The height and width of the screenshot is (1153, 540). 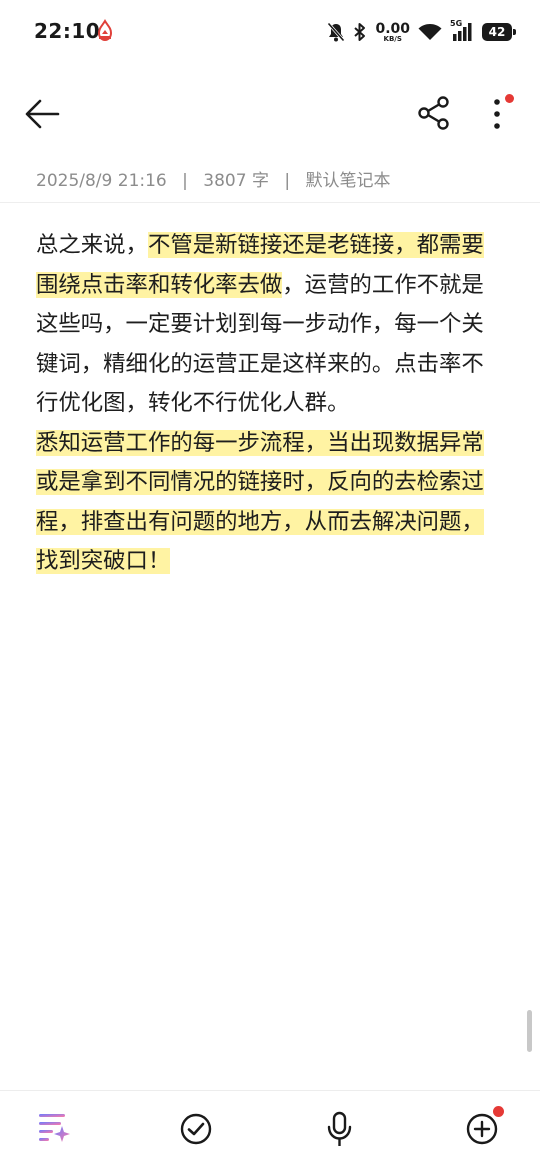 I want to click on signal-icon: 5G, so click(x=462, y=30).